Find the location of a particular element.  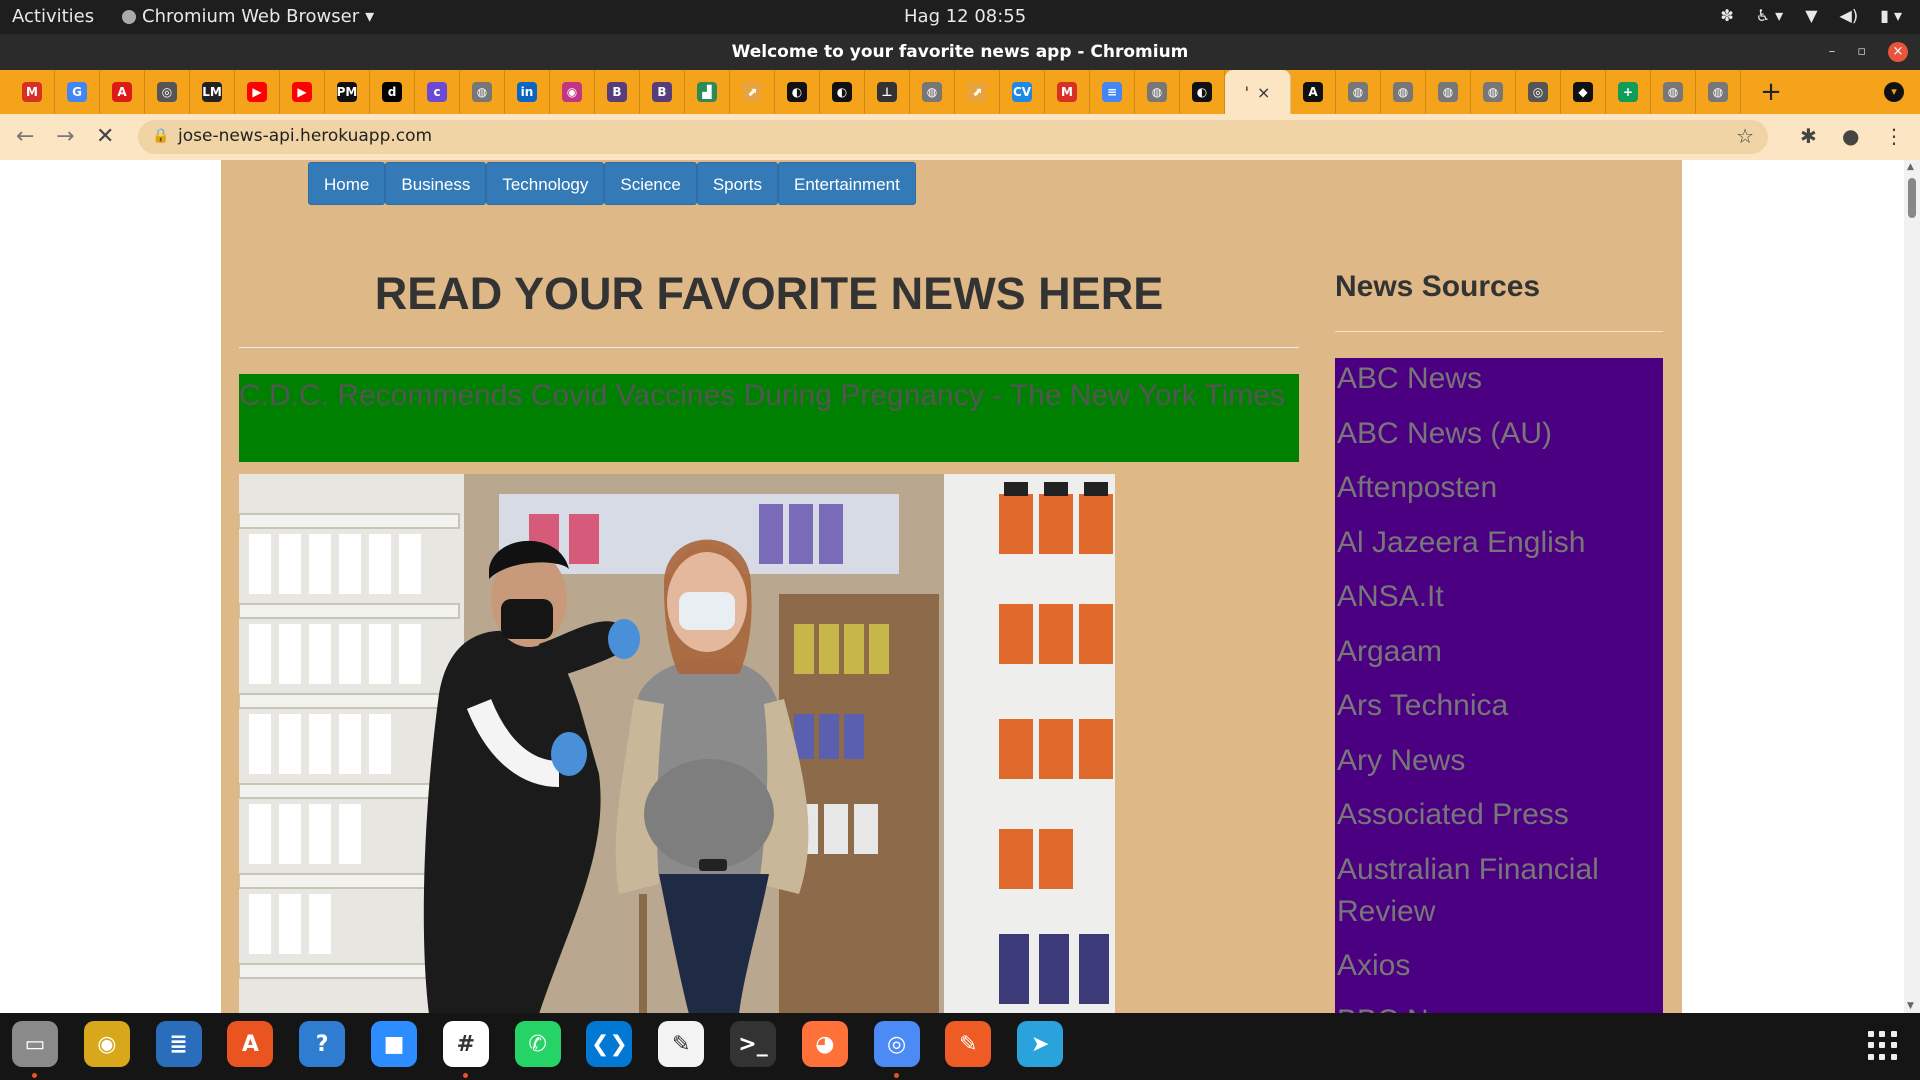

news-source-link: Axios is located at coordinates (1499, 966).